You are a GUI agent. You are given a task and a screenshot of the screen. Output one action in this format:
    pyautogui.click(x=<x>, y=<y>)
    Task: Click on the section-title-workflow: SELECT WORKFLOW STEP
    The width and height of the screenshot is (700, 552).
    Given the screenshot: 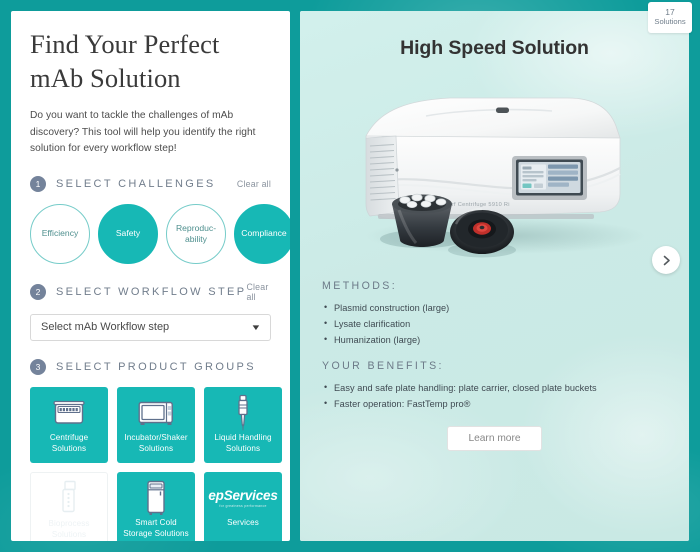 What is the action you would take?
    pyautogui.click(x=151, y=291)
    